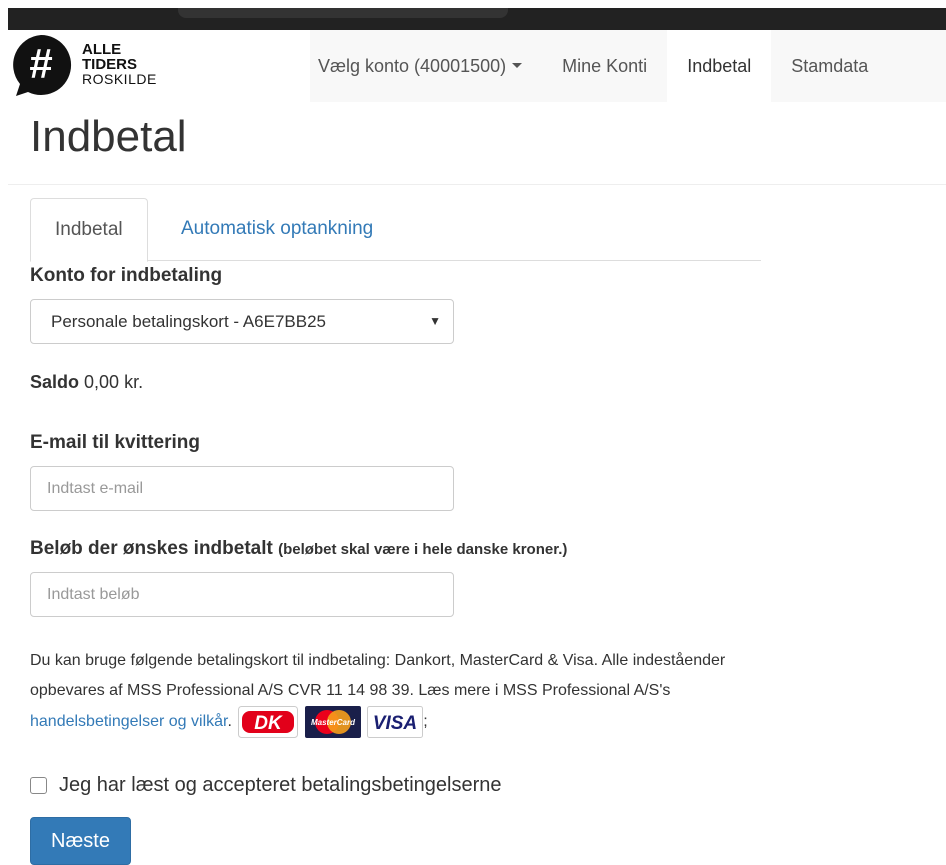 Image resolution: width=946 pixels, height=865 pixels. What do you see at coordinates (829, 66) in the screenshot?
I see `nav-item-stamdata: Stamdata` at bounding box center [829, 66].